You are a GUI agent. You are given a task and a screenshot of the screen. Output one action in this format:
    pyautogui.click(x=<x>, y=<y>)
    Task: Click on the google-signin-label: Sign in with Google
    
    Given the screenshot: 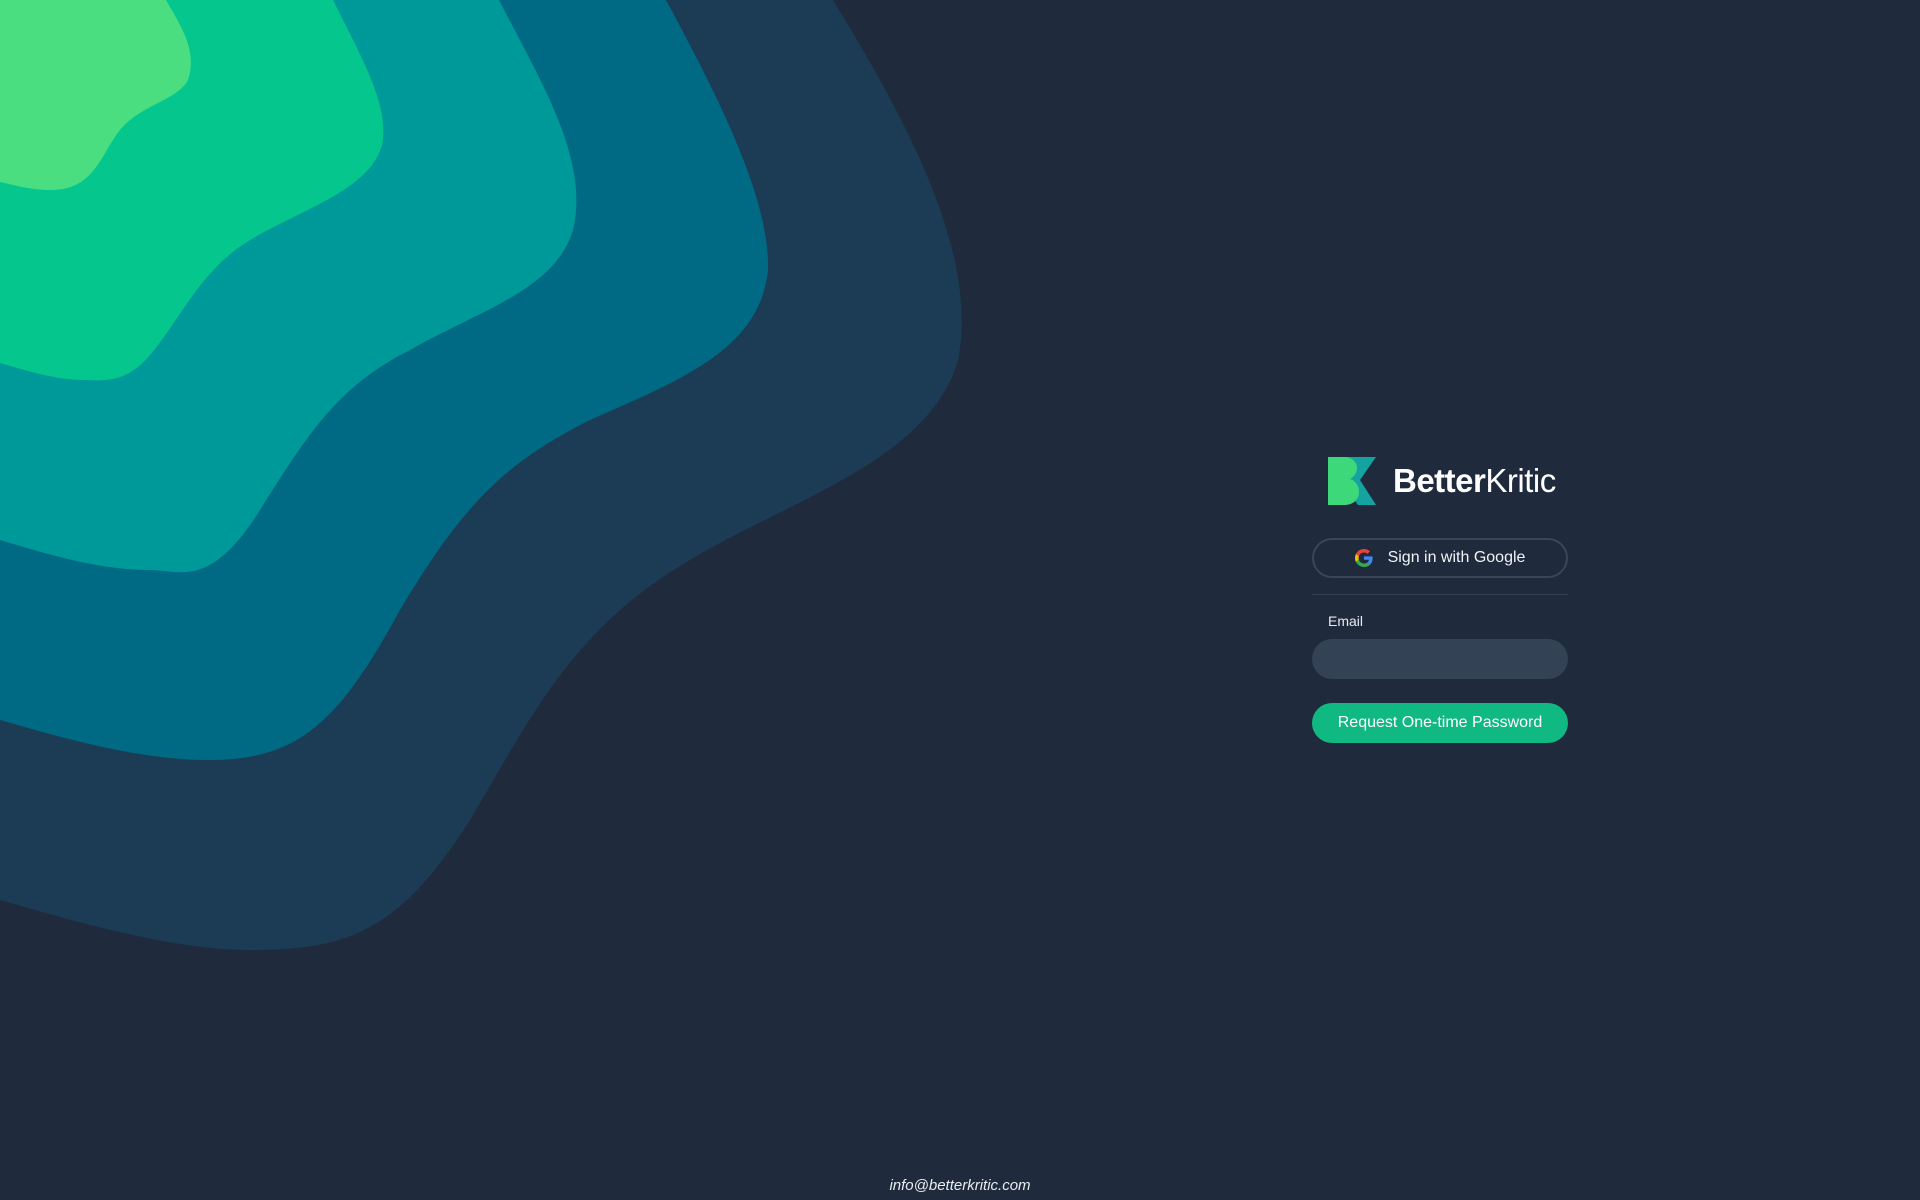 What is the action you would take?
    pyautogui.click(x=1456, y=557)
    